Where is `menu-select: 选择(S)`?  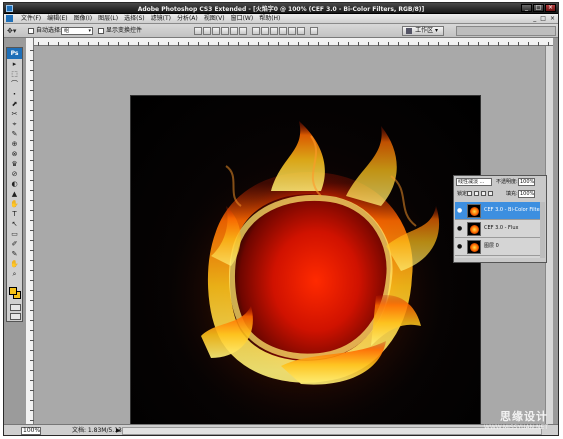 menu-select: 选择(S) is located at coordinates (134, 19).